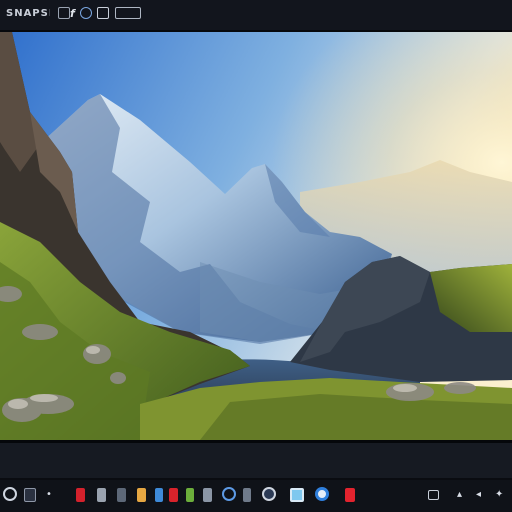 This screenshot has width=512, height=512. What do you see at coordinates (159, 495) in the screenshot?
I see `blue-app-icon` at bounding box center [159, 495].